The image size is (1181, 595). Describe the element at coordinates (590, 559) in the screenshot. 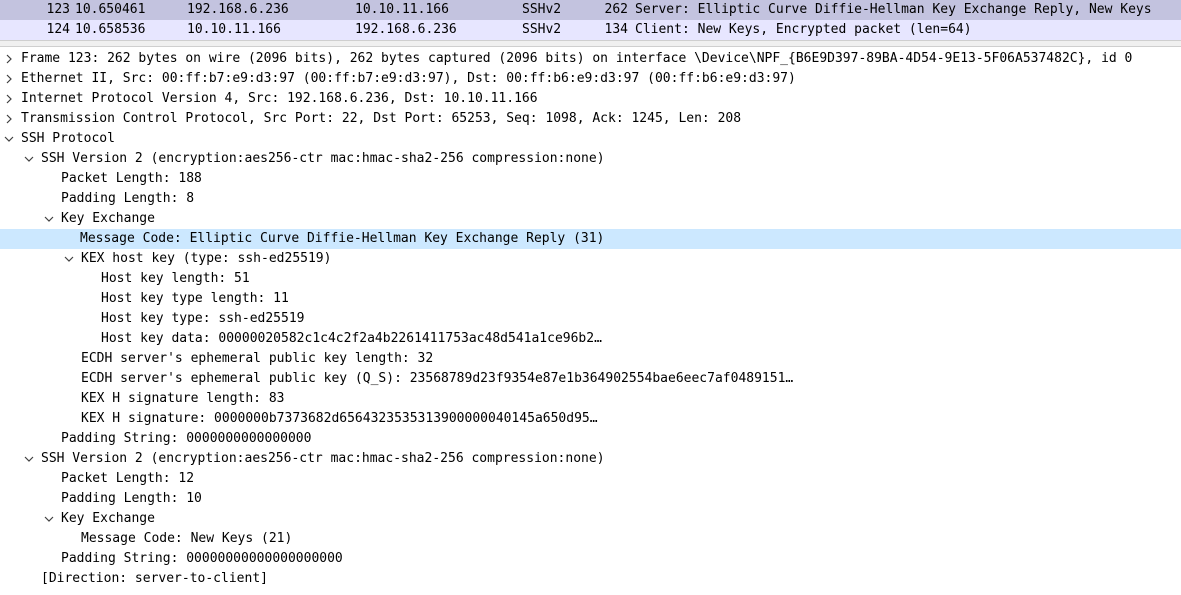

I see `tree-item-padding-string: Padding String: 00000000000000000000` at that location.